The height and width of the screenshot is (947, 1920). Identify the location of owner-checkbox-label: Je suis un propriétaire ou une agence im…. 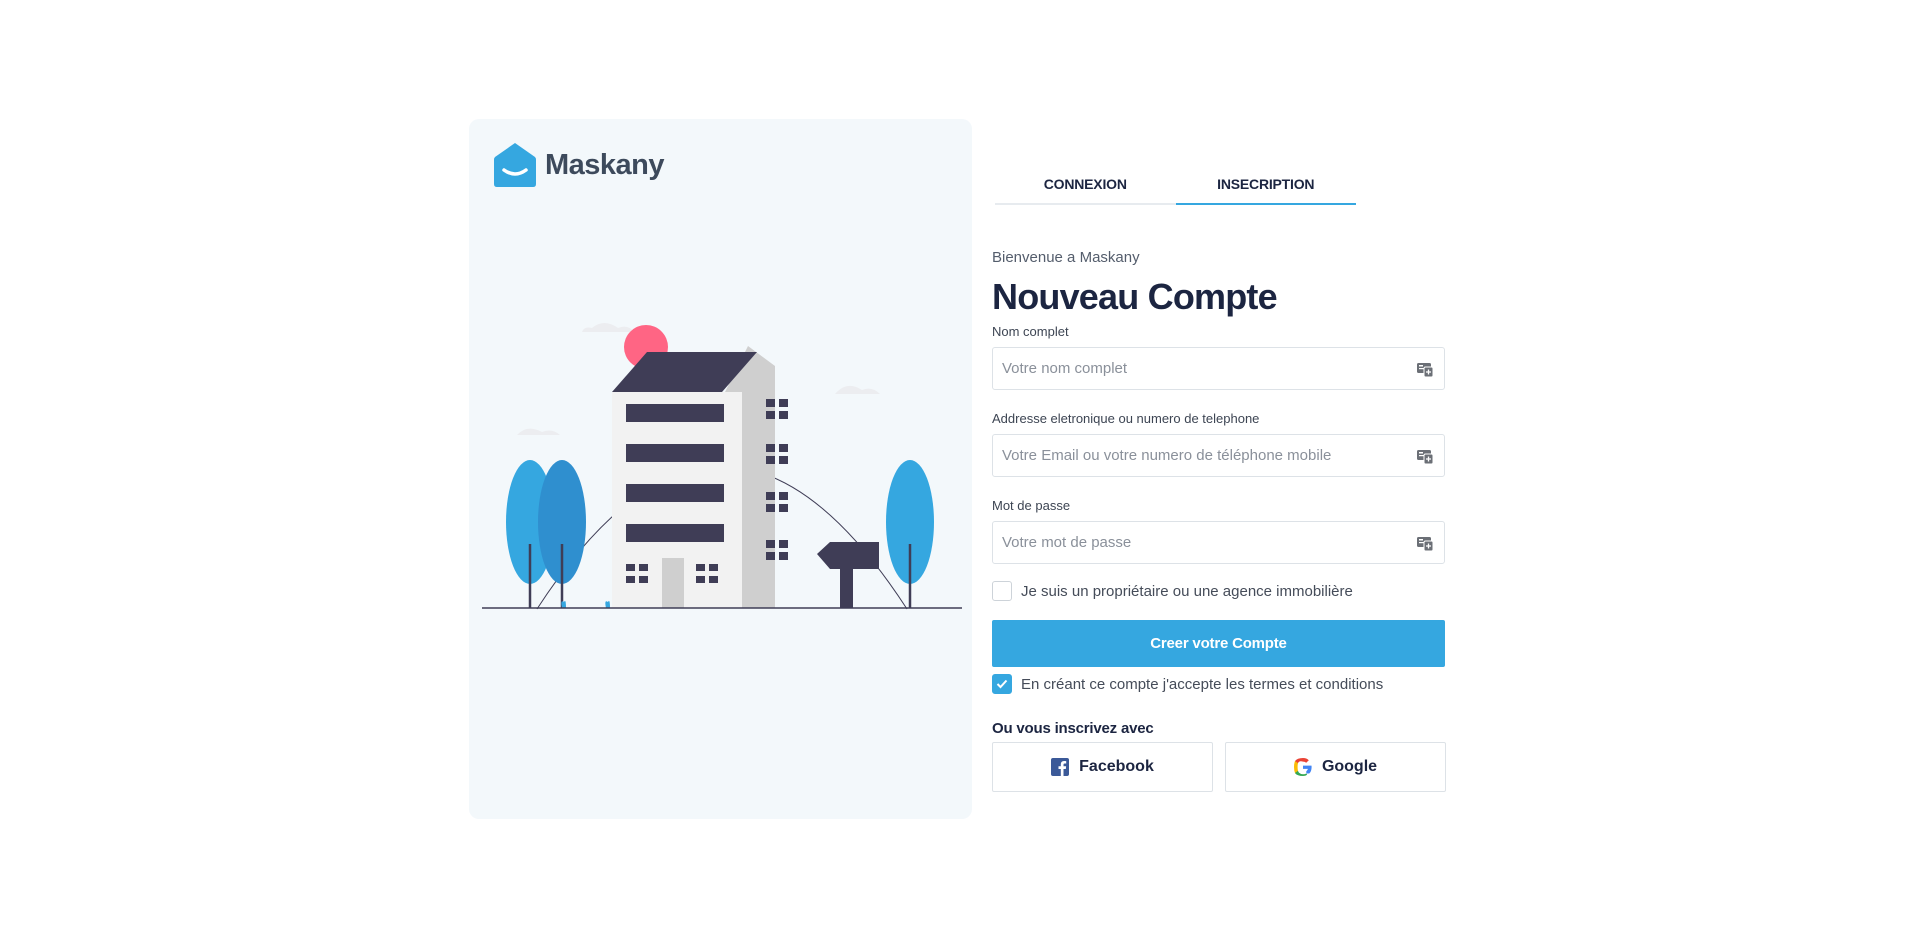
(1187, 591).